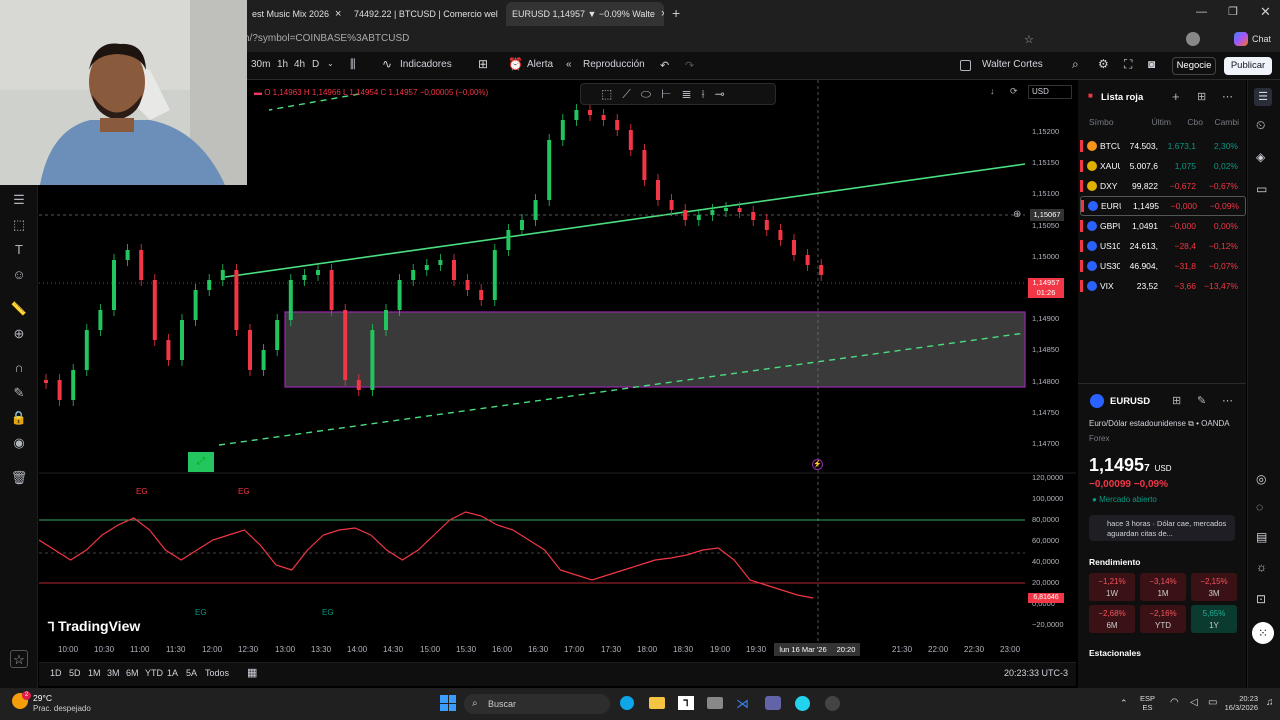 This screenshot has width=1280, height=720. I want to click on taskbar-search: ⌕ Buscar, so click(537, 704).